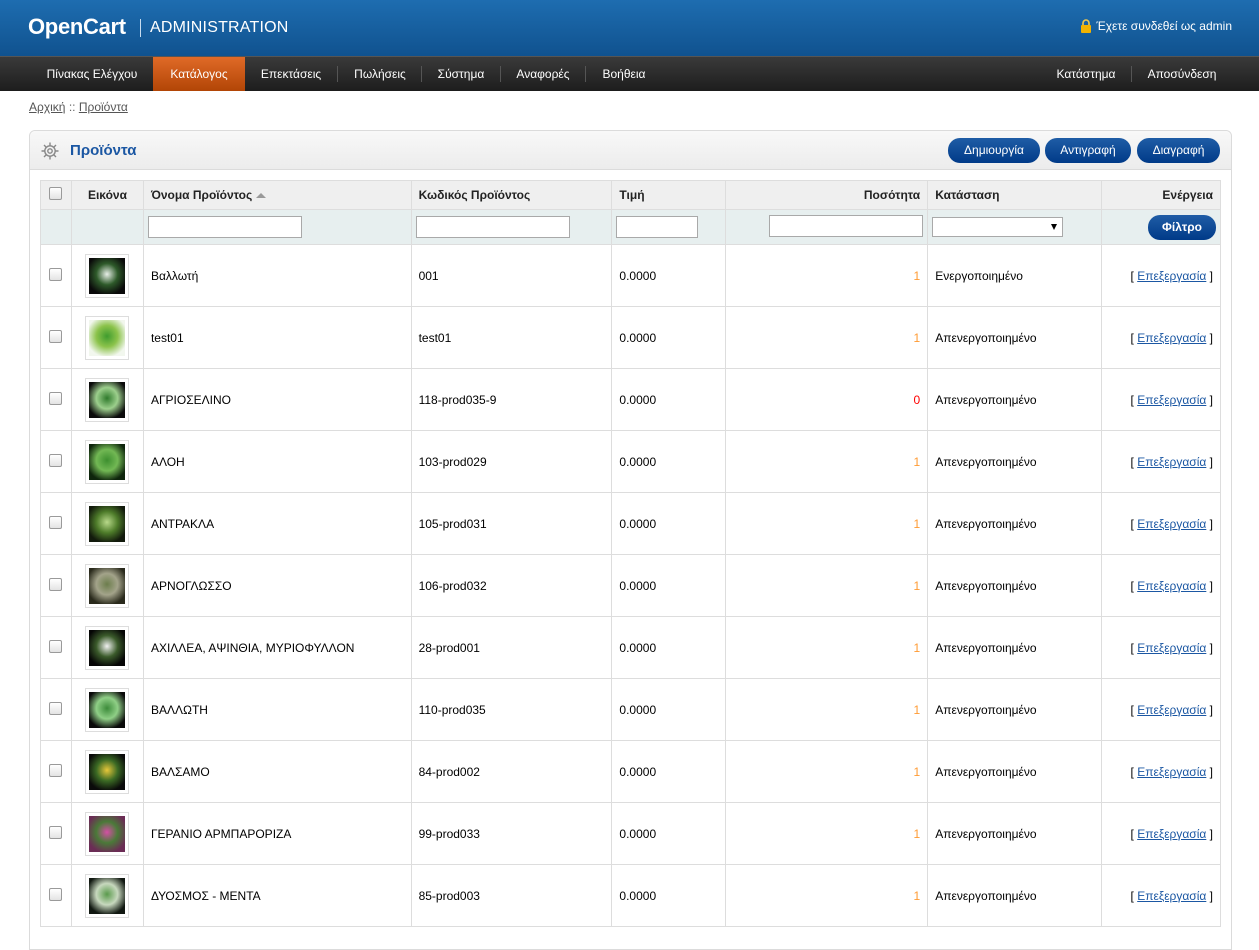  I want to click on product-name: ΒΑΛΛΩΤΗ, so click(277, 709).